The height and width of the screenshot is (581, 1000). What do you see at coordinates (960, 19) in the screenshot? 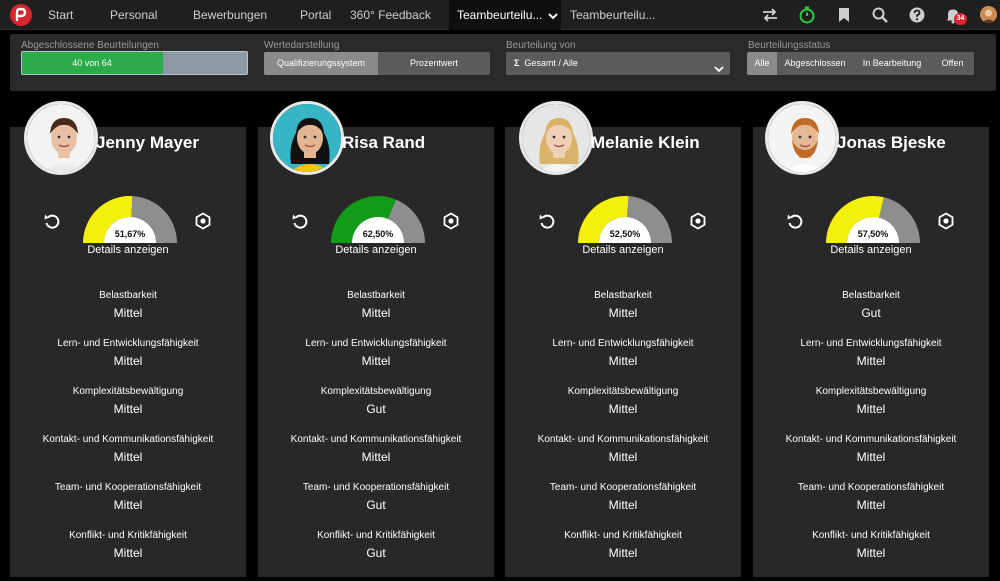
I see `notification-badge: 34` at bounding box center [960, 19].